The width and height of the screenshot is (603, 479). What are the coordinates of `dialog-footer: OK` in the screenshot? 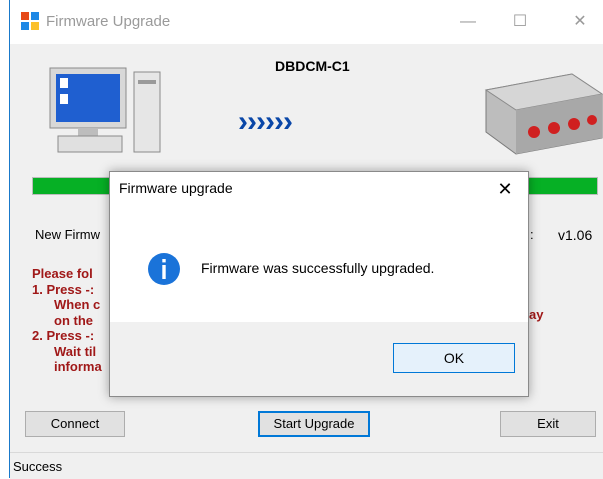 It's located at (319, 359).